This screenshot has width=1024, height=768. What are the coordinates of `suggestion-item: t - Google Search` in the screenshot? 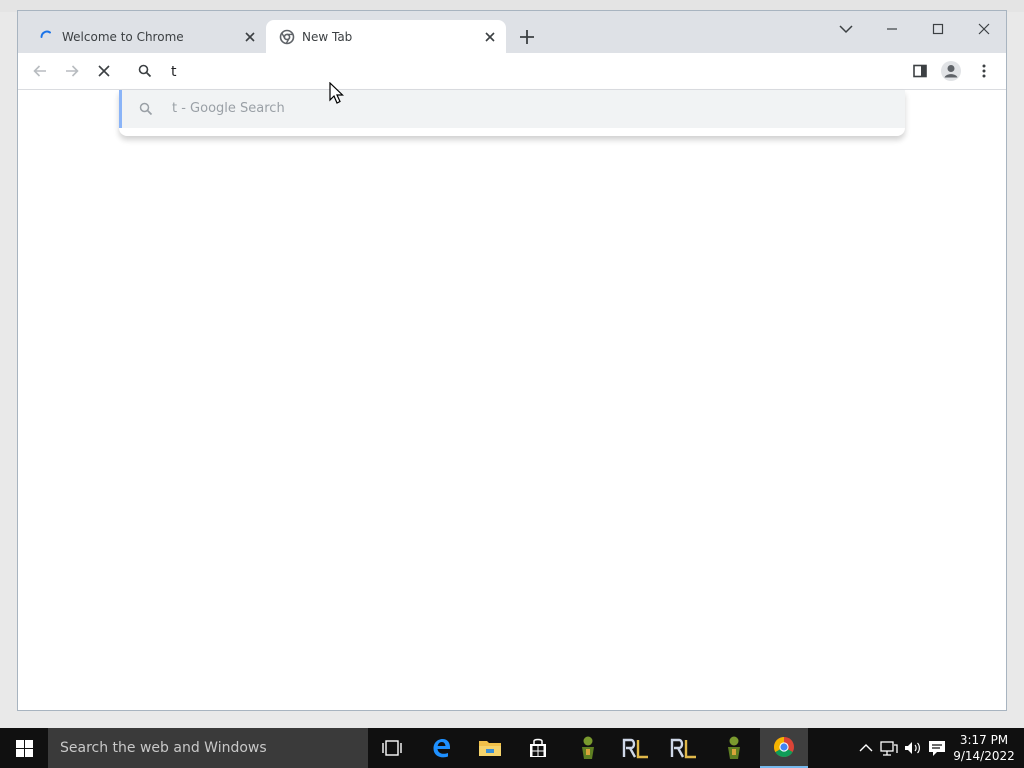 It's located at (512, 109).